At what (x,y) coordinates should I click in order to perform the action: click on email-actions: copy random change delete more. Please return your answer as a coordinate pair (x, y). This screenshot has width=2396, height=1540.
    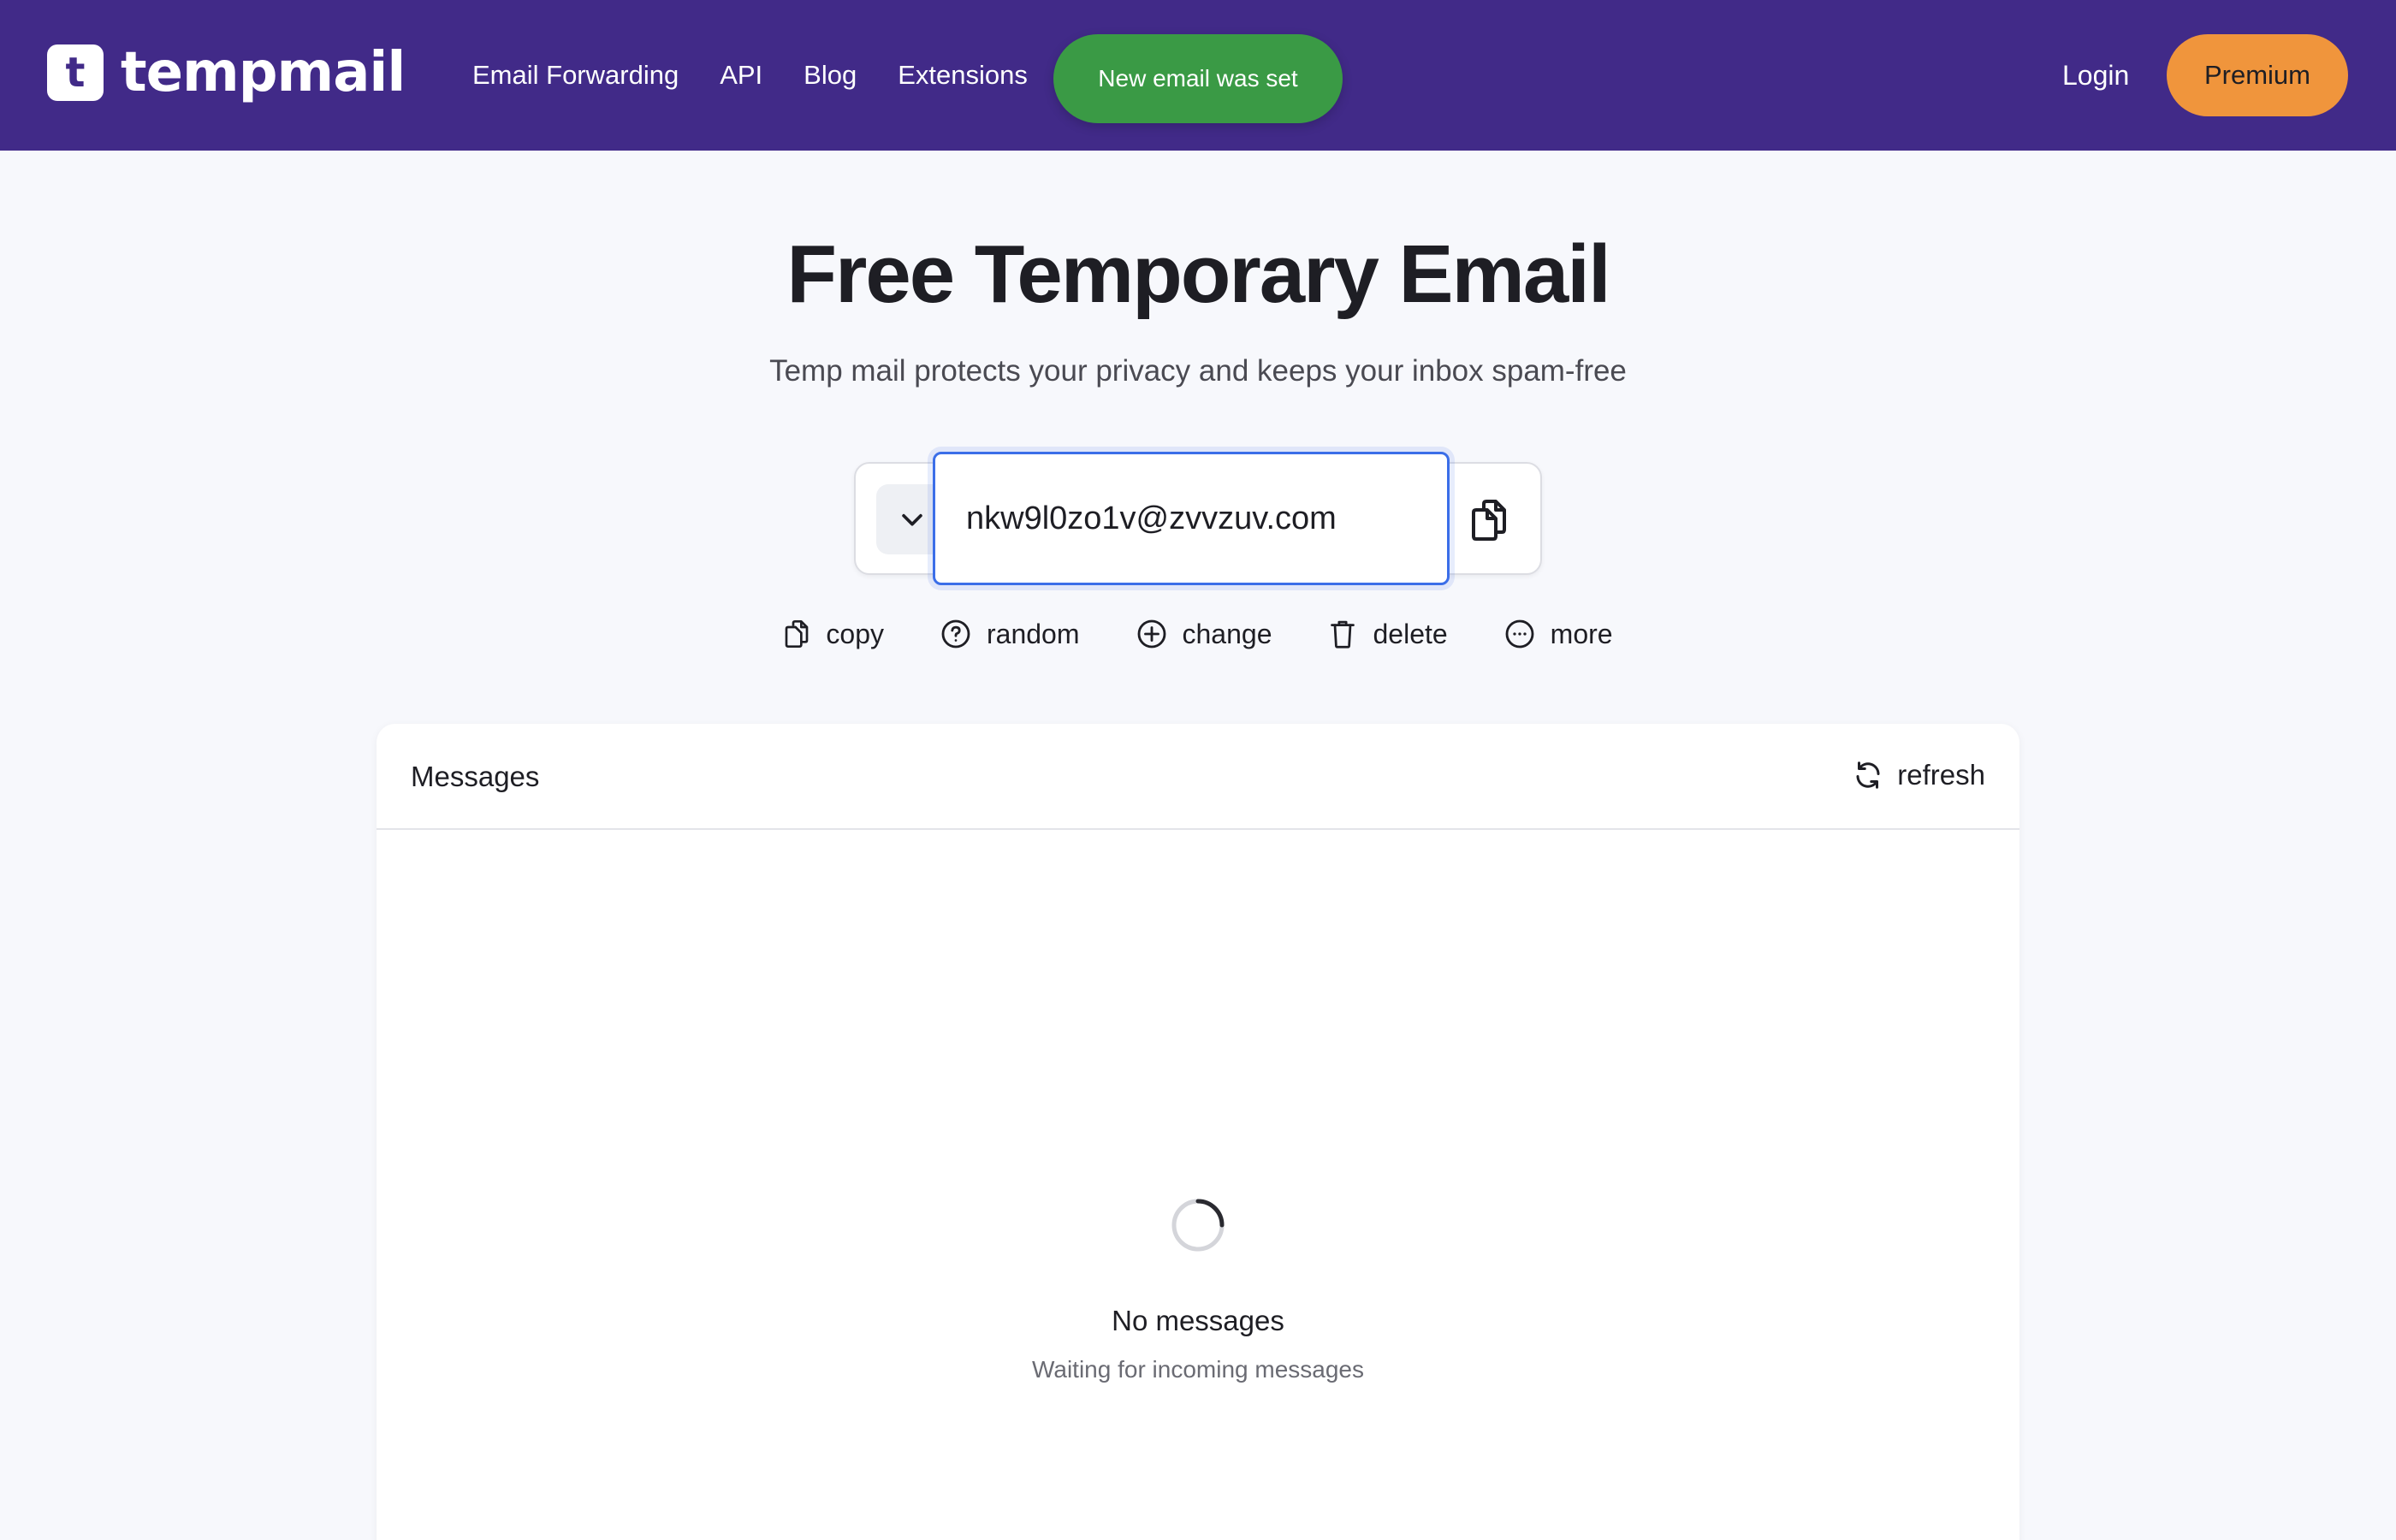
    Looking at the image, I should click on (1198, 634).